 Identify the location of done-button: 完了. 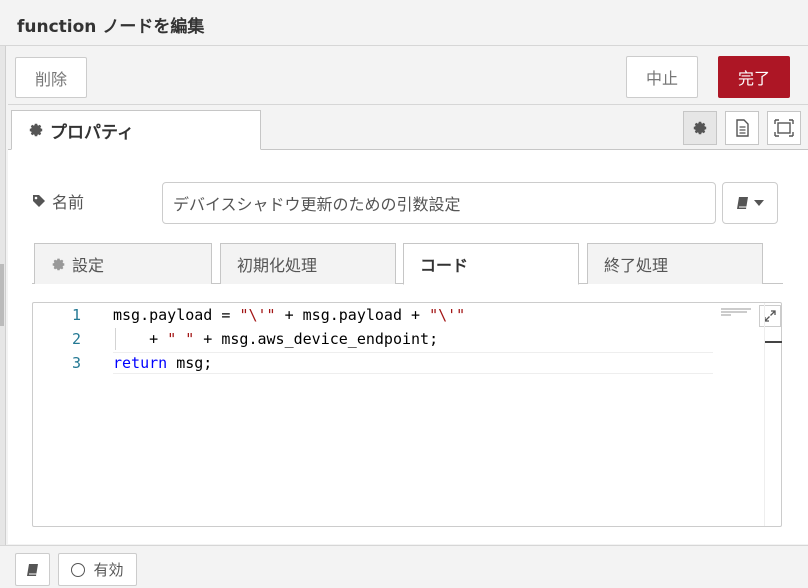
(754, 77).